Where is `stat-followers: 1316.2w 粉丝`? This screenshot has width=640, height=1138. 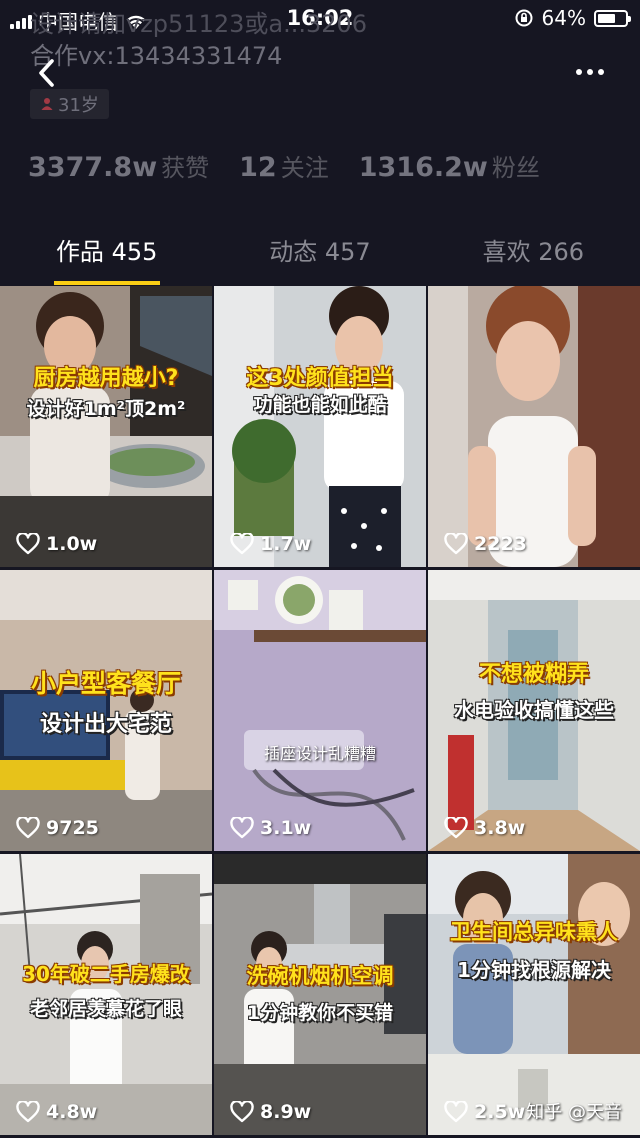 stat-followers: 1316.2w 粉丝 is located at coordinates (449, 165).